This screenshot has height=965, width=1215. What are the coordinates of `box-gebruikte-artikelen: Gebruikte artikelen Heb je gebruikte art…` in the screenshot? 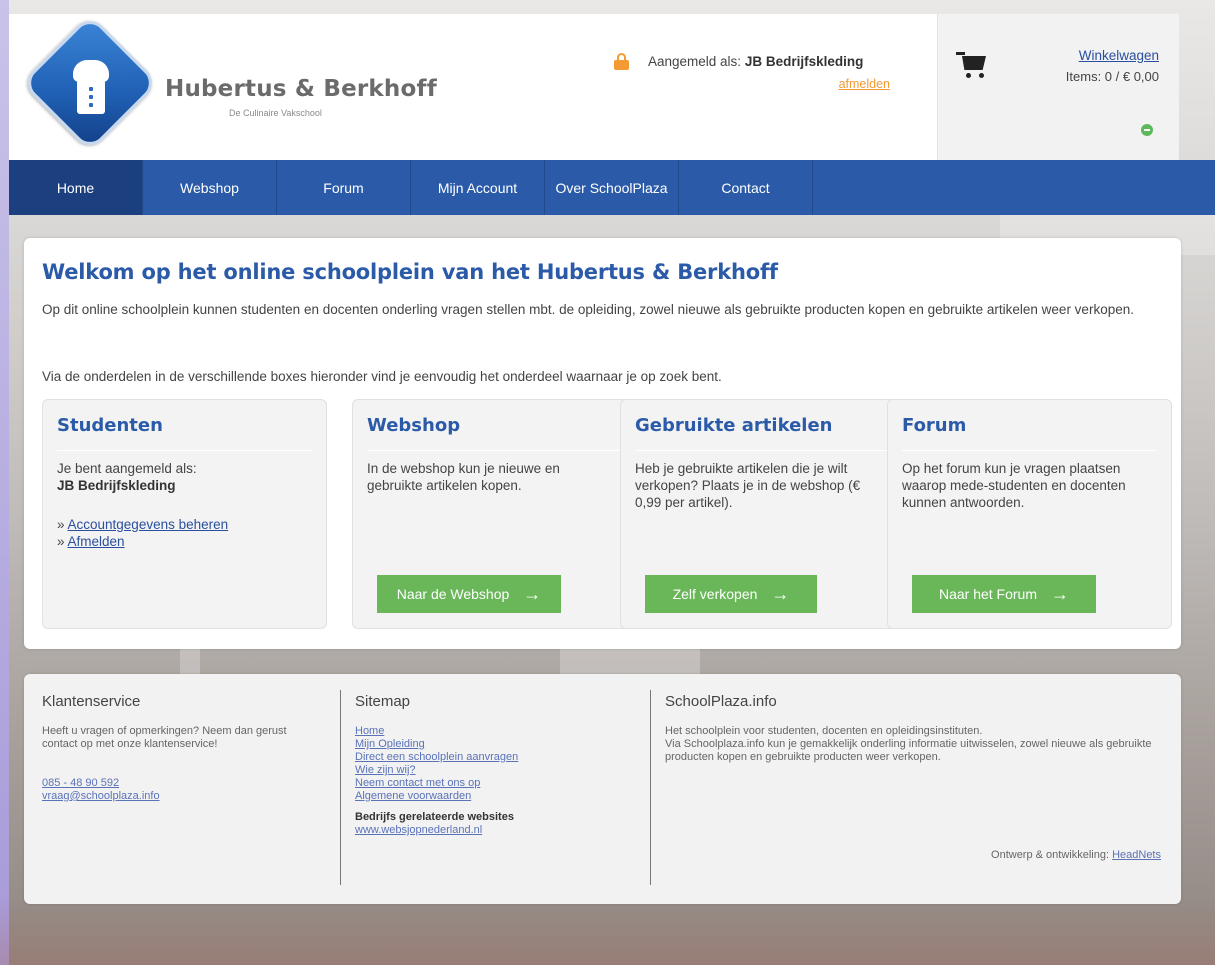 It's located at (762, 514).